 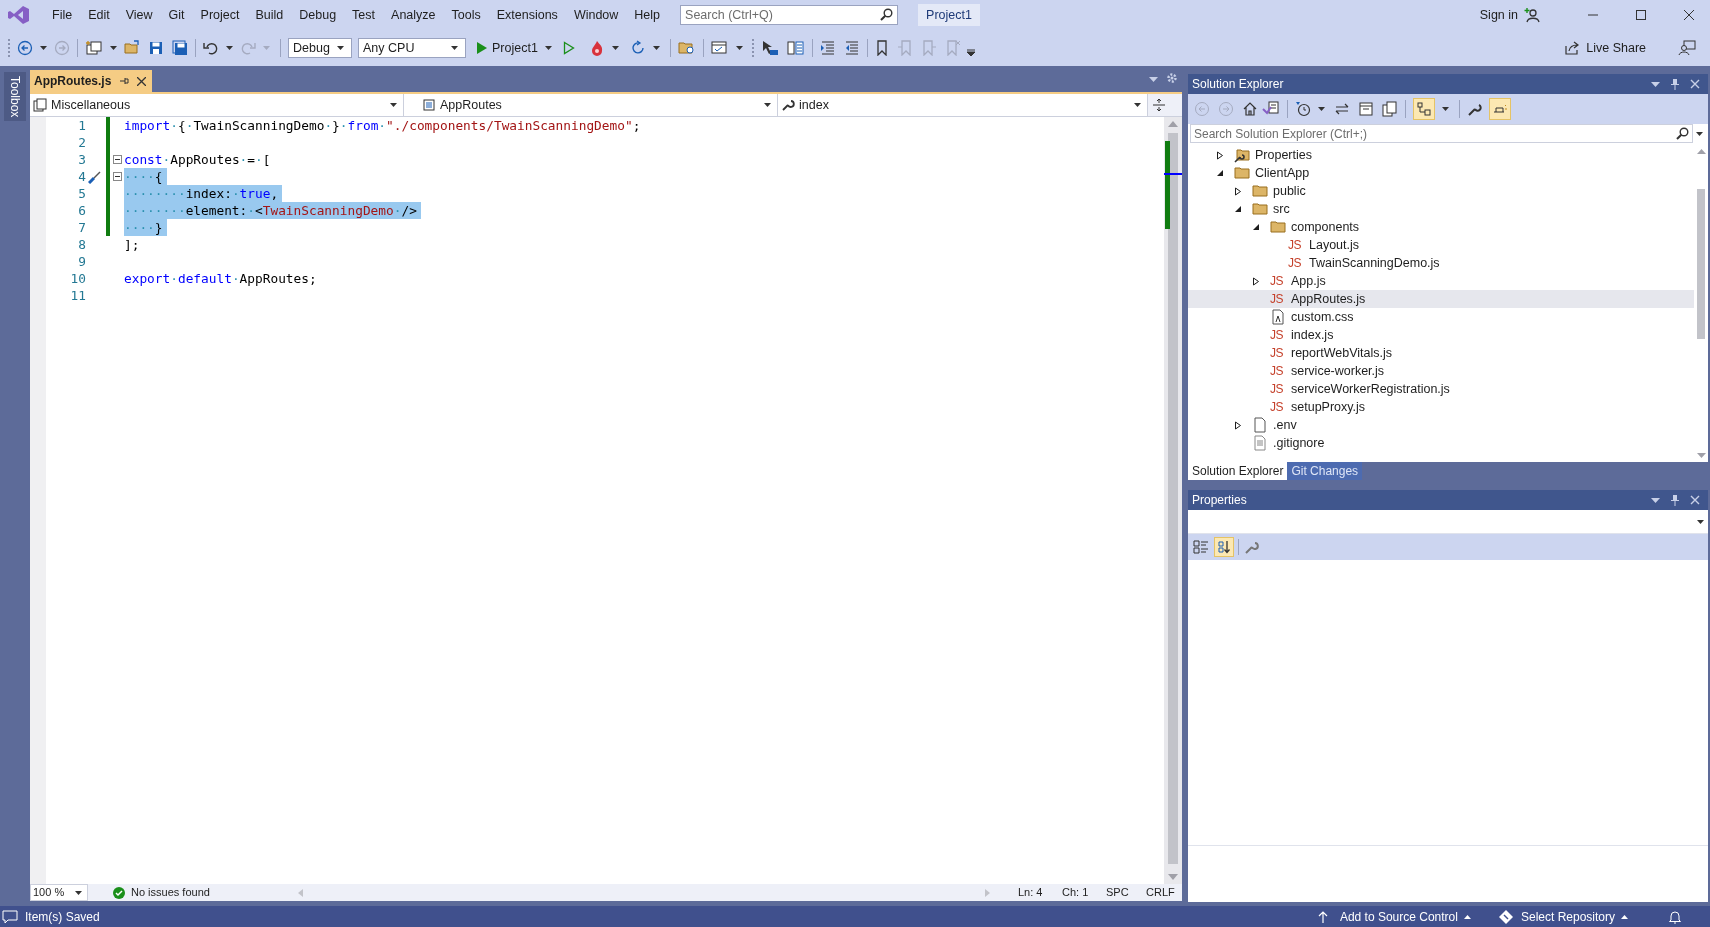 I want to click on tree-item: components, so click(x=1441, y=227).